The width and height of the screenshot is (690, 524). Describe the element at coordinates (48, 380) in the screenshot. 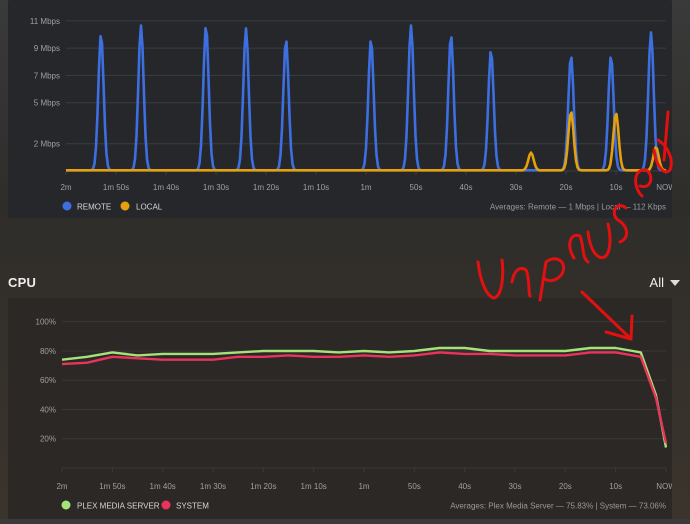

I see `cpu-y-tick-label: 60%` at that location.